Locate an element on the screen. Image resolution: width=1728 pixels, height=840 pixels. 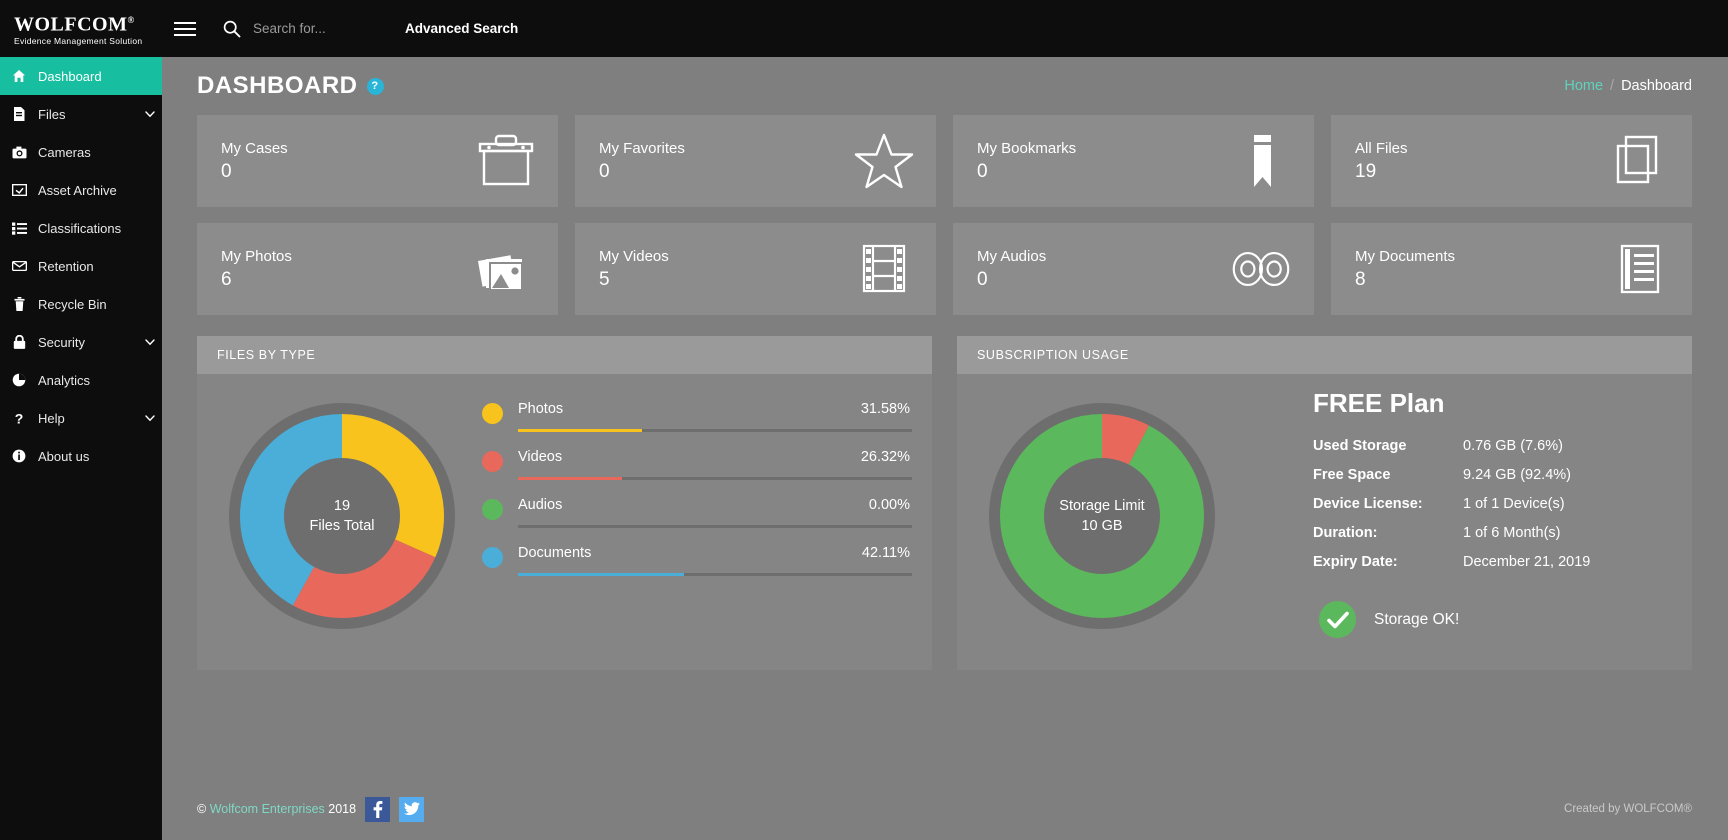
sidebar-item-files: Files is located at coordinates (81, 114).